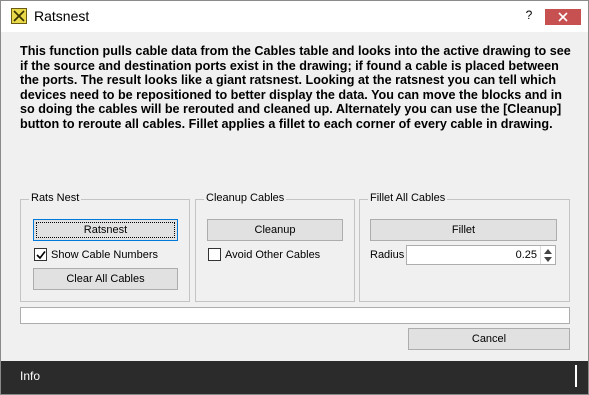 The width and height of the screenshot is (589, 395). Describe the element at coordinates (275, 230) in the screenshot. I see `cleanup-button: Cleanup` at that location.